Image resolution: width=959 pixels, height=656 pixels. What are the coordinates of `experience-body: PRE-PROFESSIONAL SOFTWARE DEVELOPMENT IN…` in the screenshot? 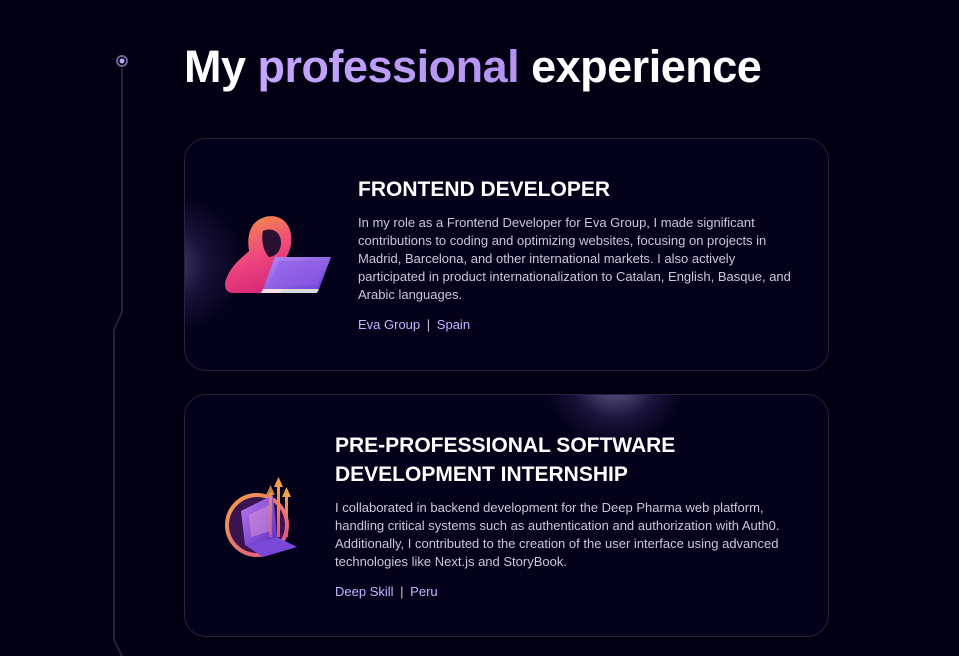 It's located at (565, 516).